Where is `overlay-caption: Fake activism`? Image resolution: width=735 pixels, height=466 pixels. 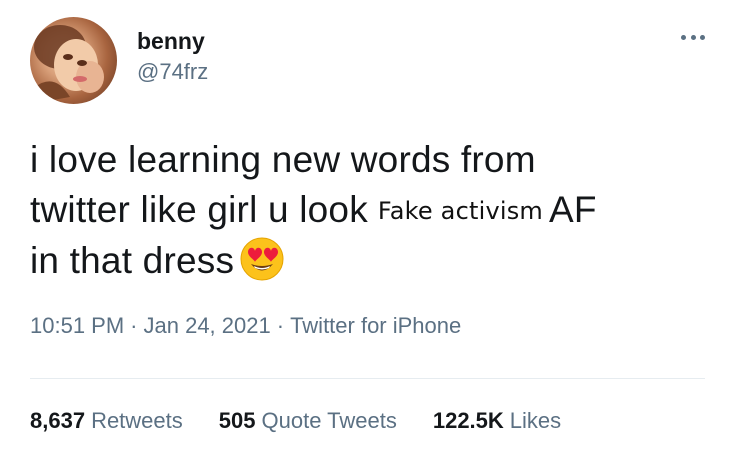 overlay-caption: Fake activism is located at coordinates (460, 211).